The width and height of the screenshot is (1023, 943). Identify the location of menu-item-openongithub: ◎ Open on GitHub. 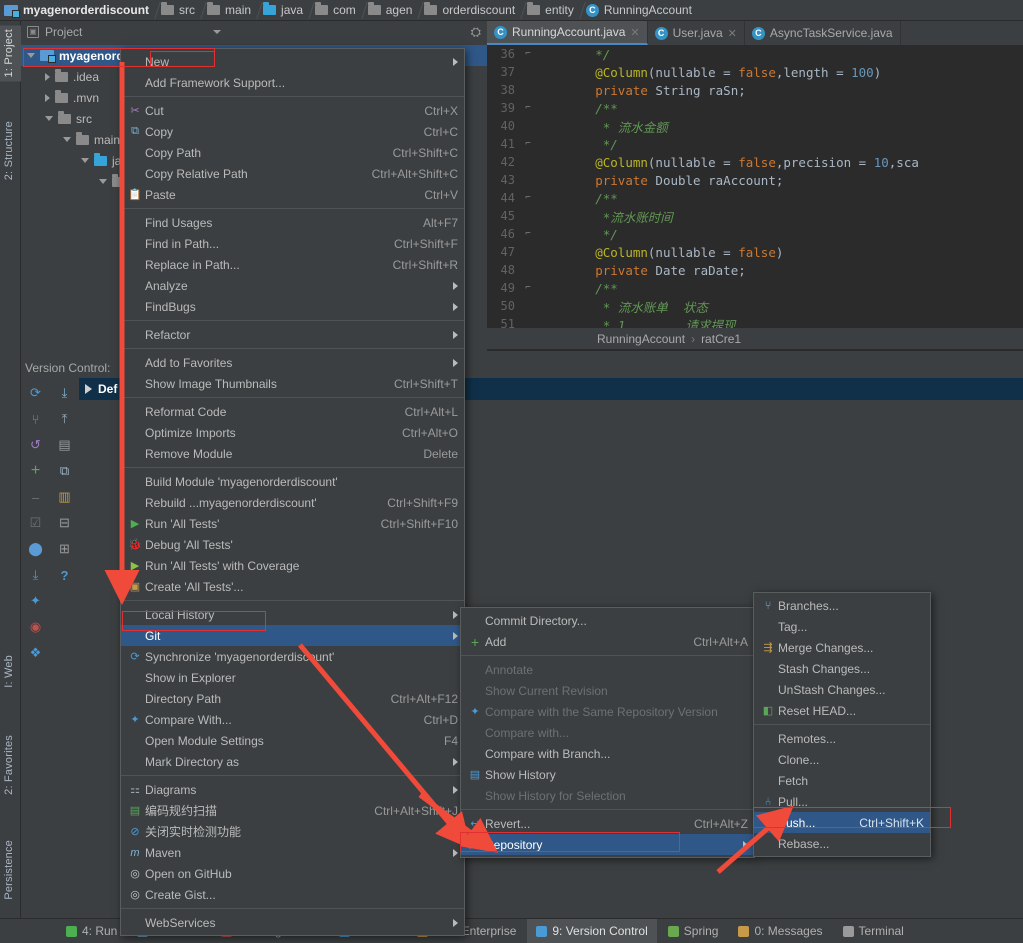
(292, 873).